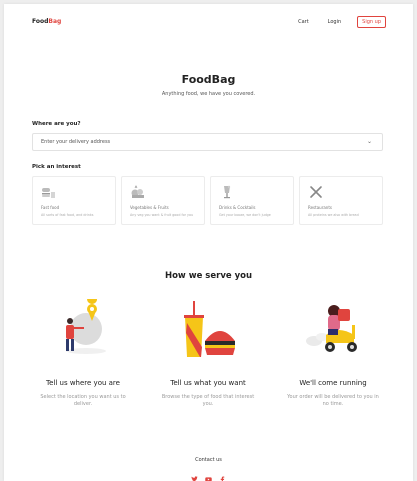 The height and width of the screenshot is (481, 417). Describe the element at coordinates (208, 21) in the screenshot. I see `header: FoodBag Cart Login Sign up` at that location.